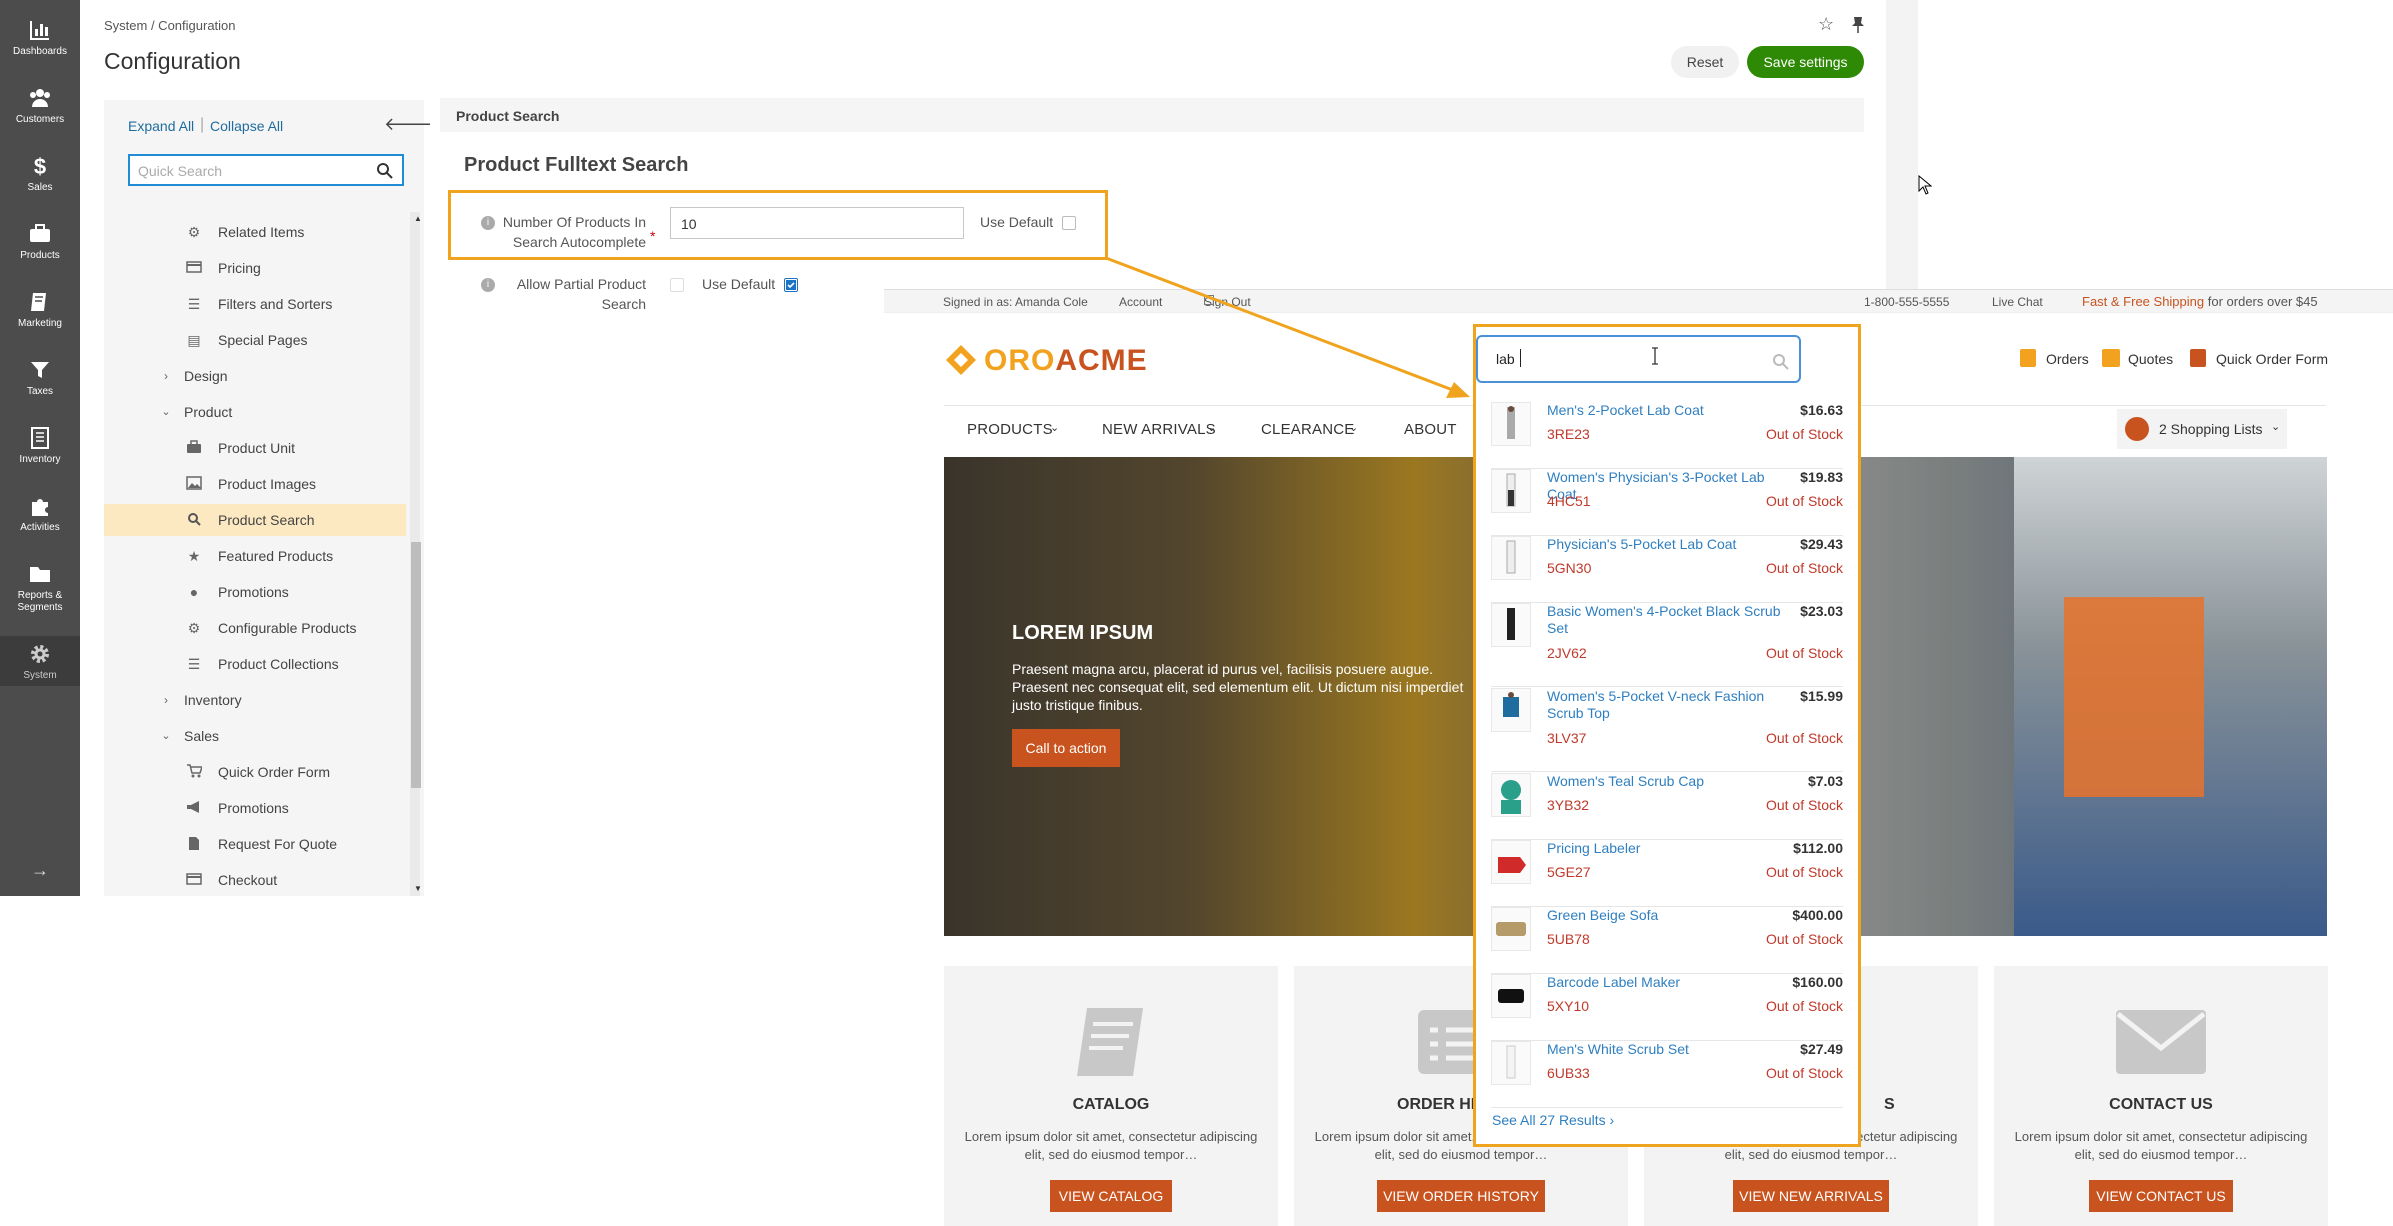 The image size is (2393, 1226). I want to click on orders-icon, so click(2028, 358).